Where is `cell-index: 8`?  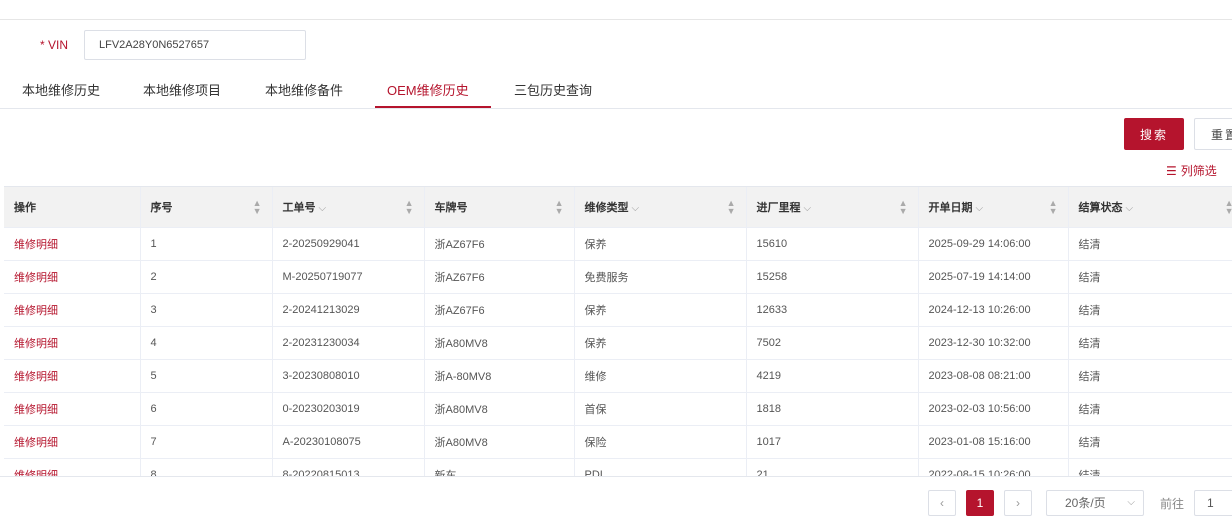
cell-index: 8 is located at coordinates (206, 467).